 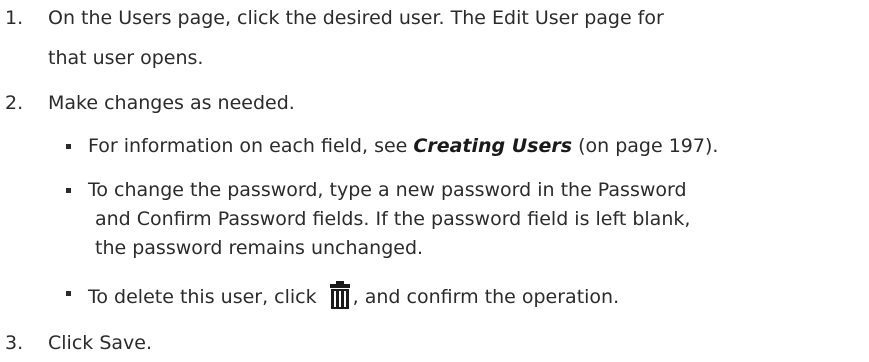 What do you see at coordinates (434, 103) in the screenshot?
I see `step-2: 2. Make changes as needed.` at bounding box center [434, 103].